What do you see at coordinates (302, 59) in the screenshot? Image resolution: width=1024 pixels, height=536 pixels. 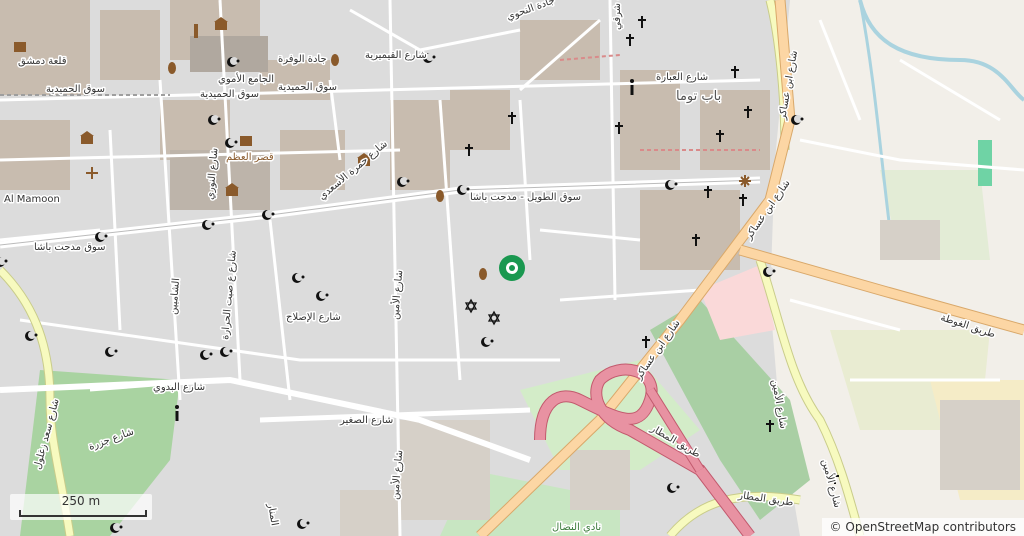 I see `label-wafra: جادة الوفرة` at bounding box center [302, 59].